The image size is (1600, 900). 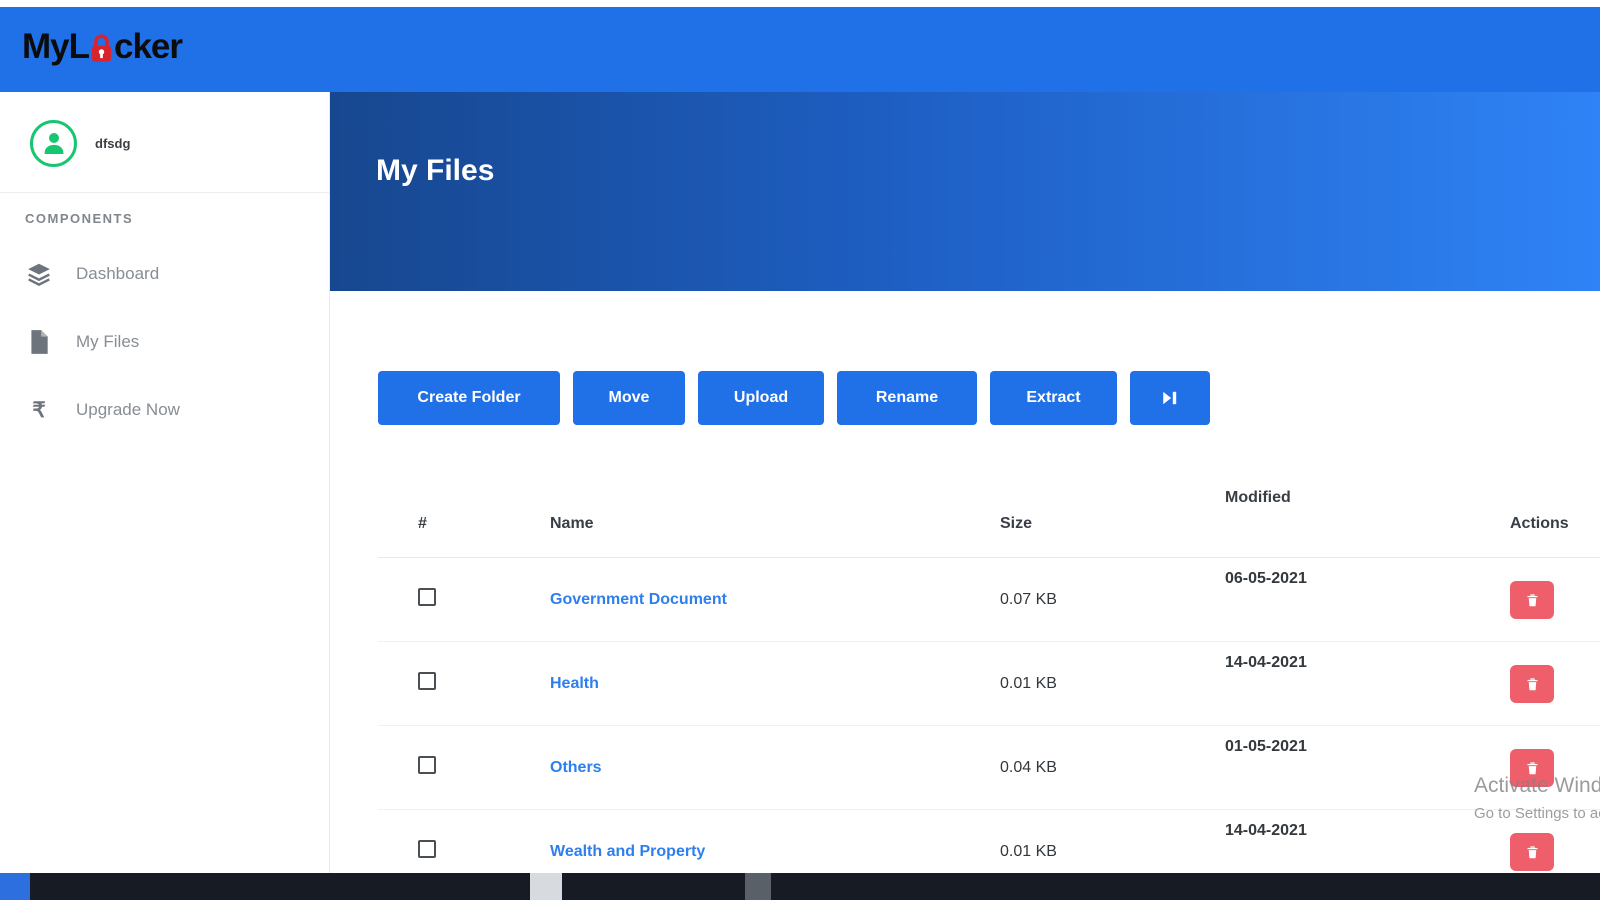 I want to click on skip-icon-button, so click(x=1170, y=398).